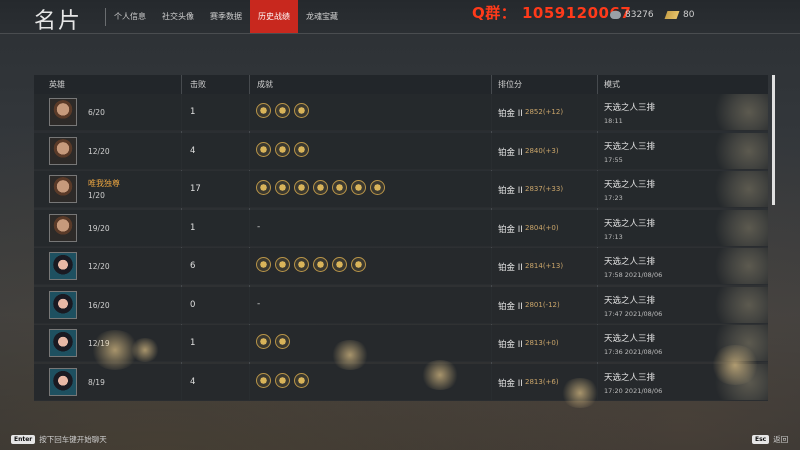  I want to click on tab-dragon-treasure: 龙魂宝藏, so click(322, 16).